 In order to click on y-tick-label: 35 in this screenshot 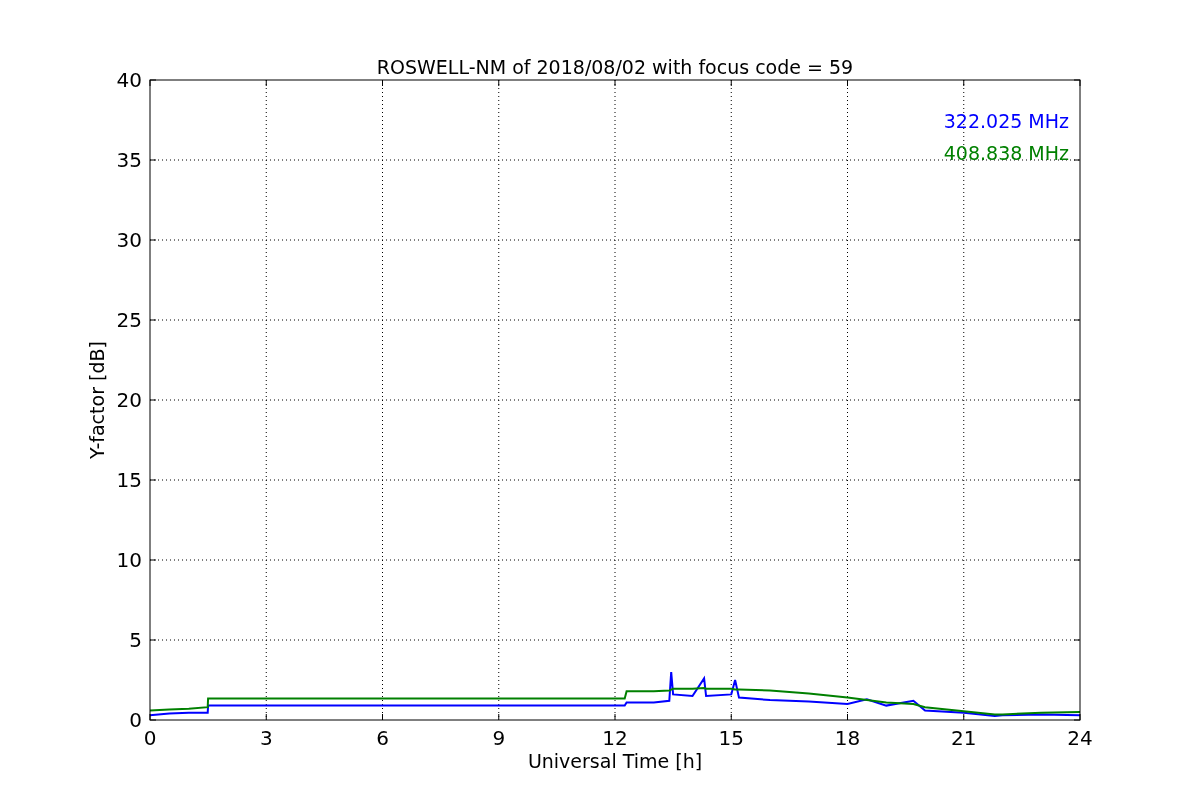, I will do `click(129, 160)`.